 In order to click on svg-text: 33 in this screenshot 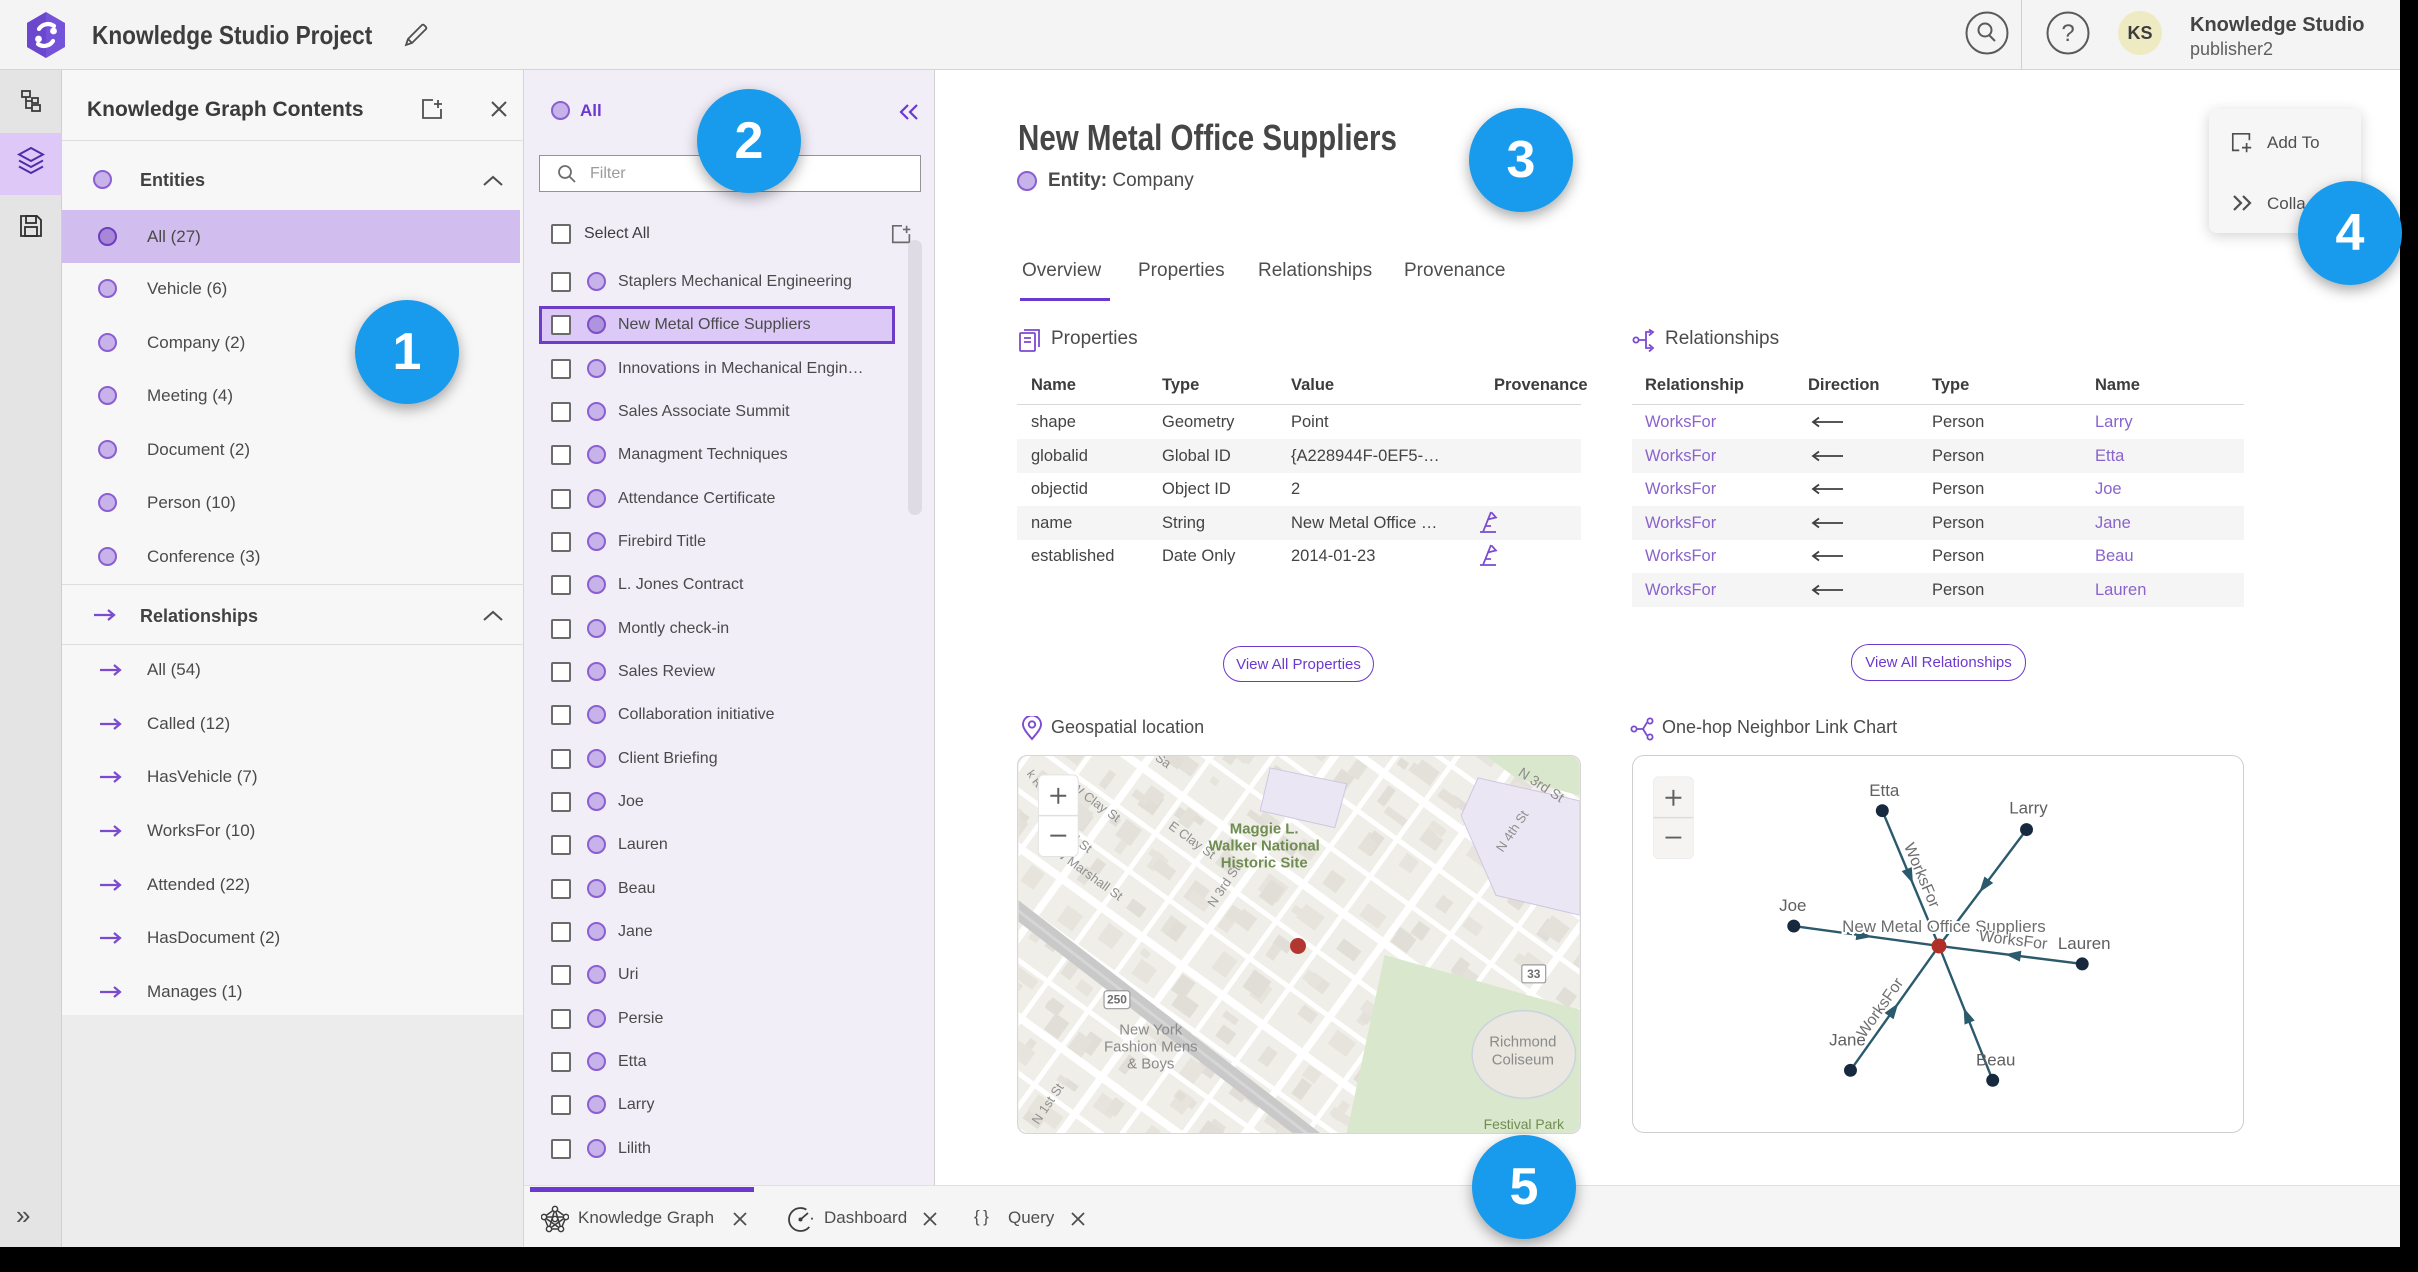, I will do `click(1534, 974)`.